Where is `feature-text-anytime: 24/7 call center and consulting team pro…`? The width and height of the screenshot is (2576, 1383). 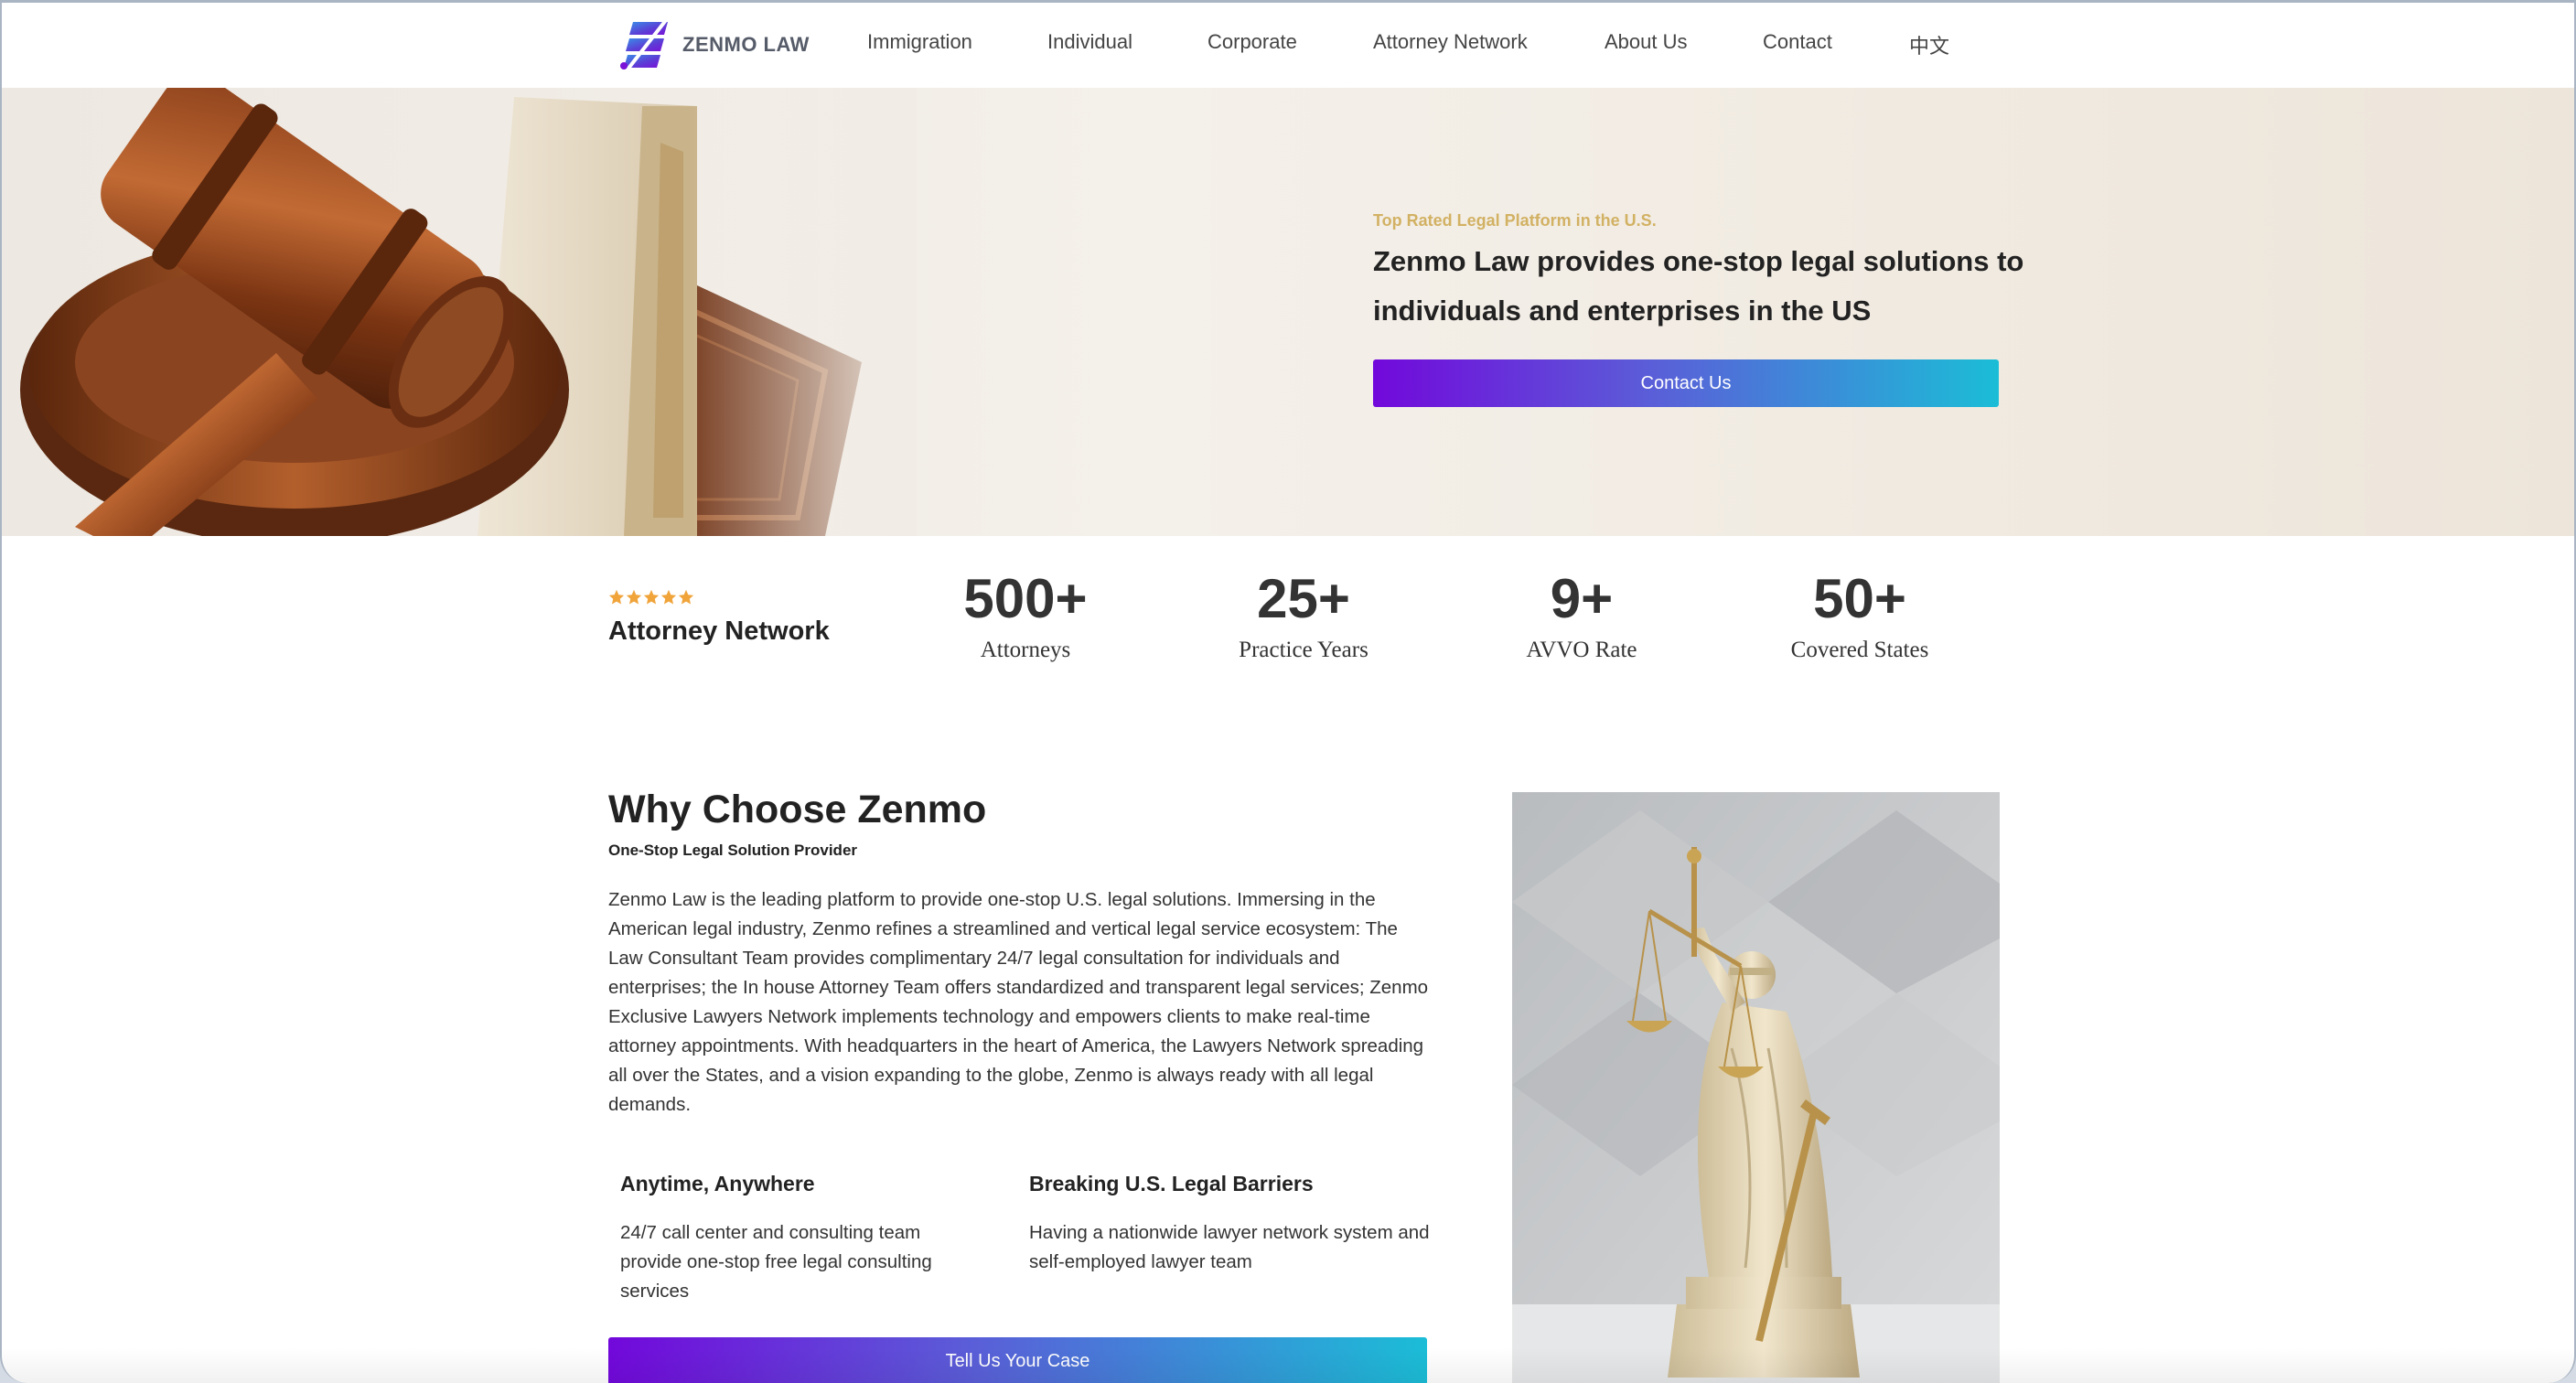 feature-text-anytime: 24/7 call center and consulting team pro… is located at coordinates (776, 1262).